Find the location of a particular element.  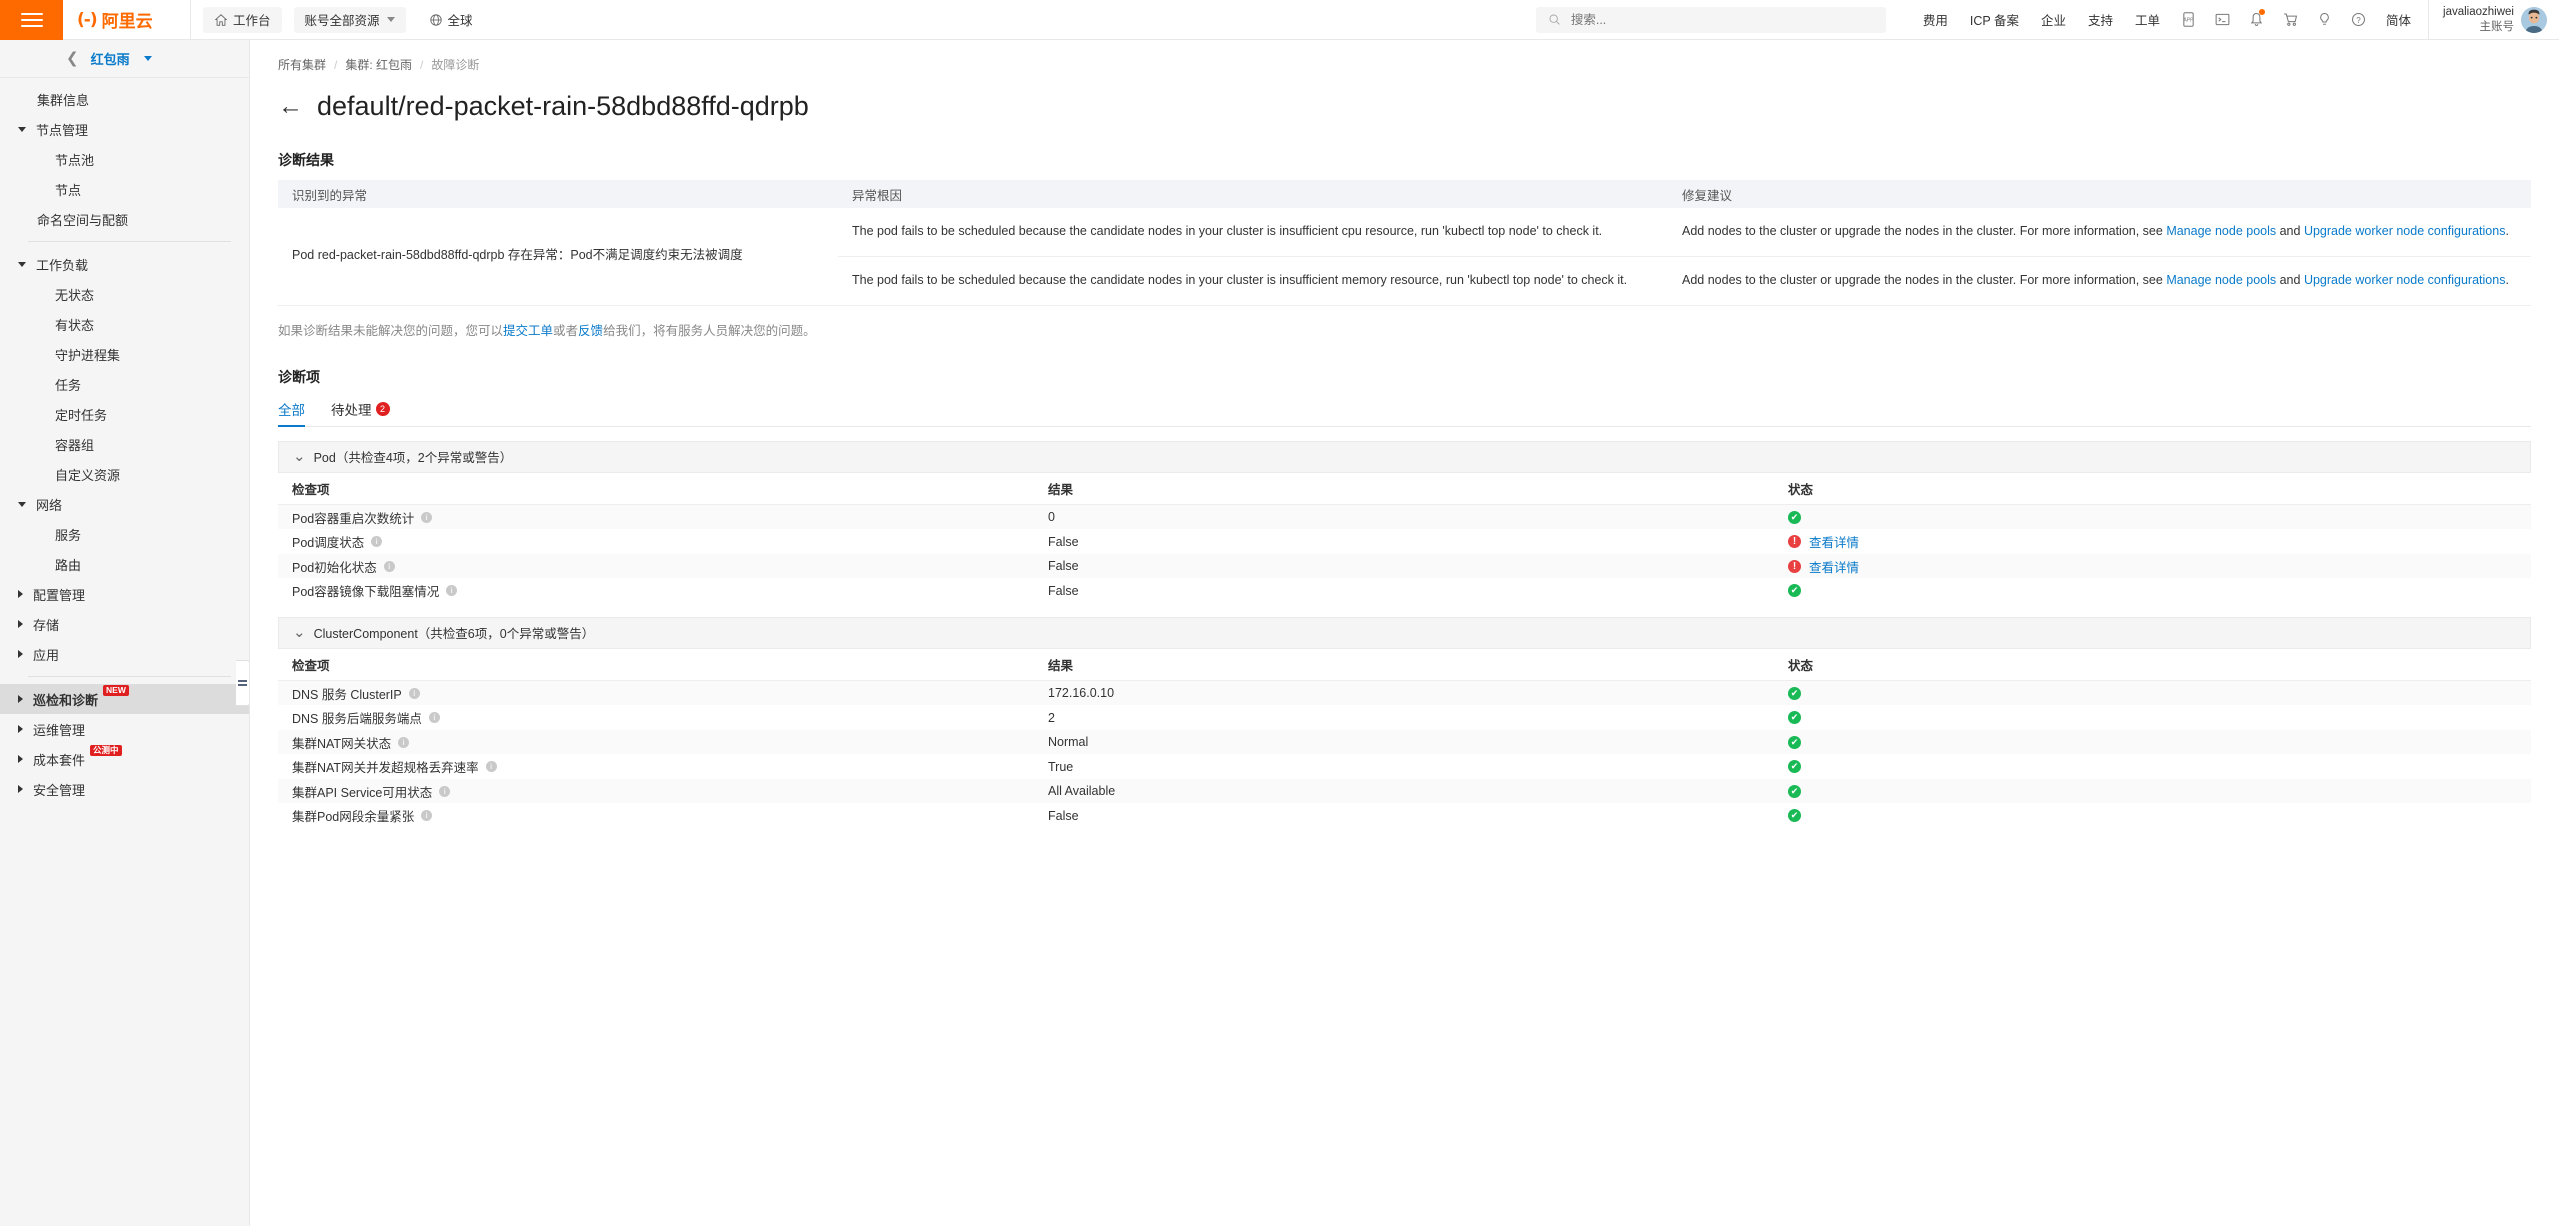

cloudshell-button is located at coordinates (2222, 20).